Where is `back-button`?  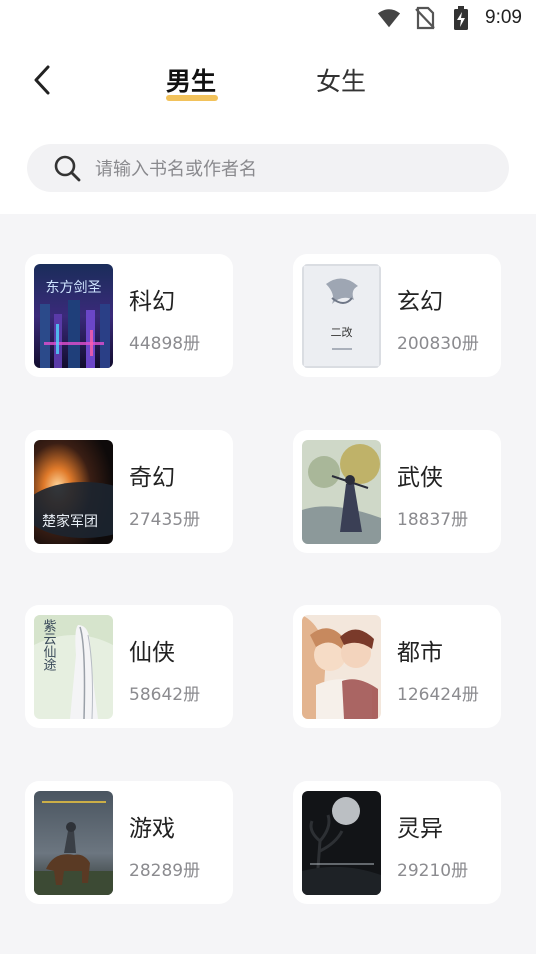
back-button is located at coordinates (42, 80).